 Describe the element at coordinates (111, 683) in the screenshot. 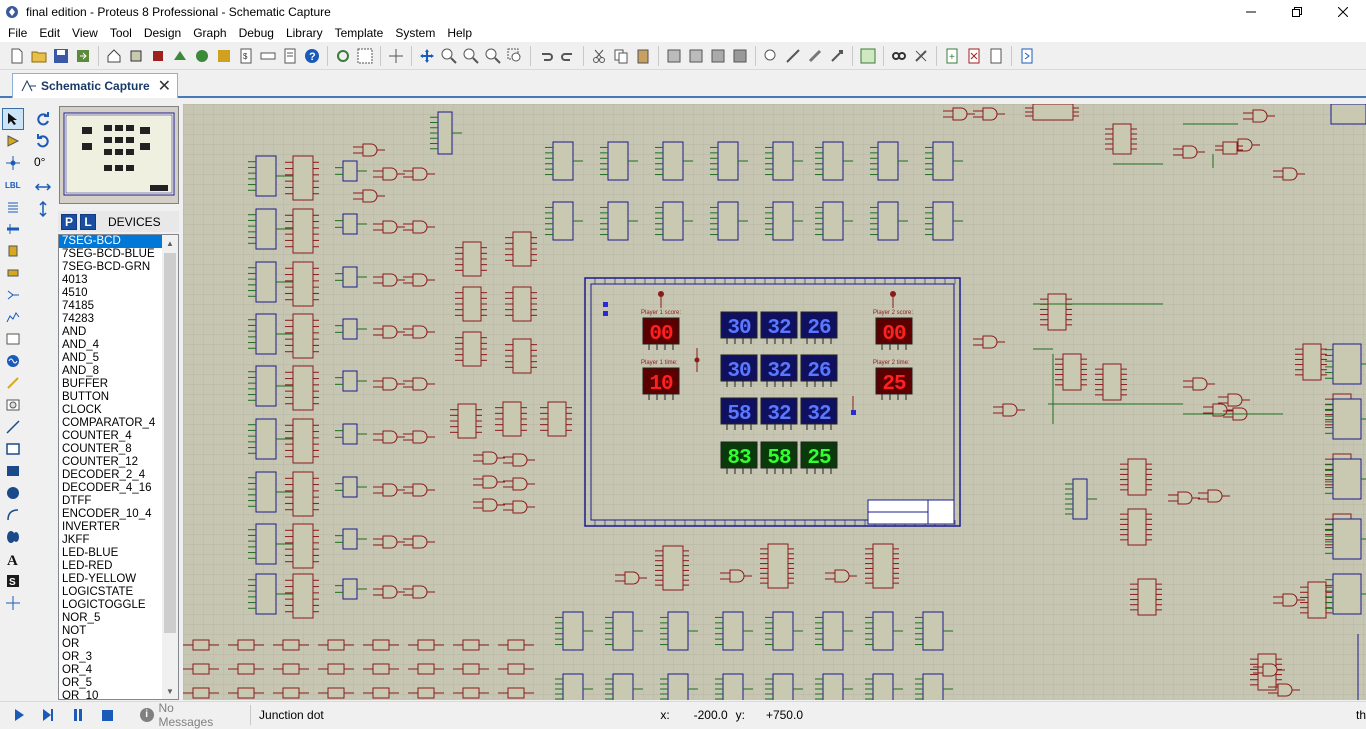

I see `device-list-item: OR_5` at that location.